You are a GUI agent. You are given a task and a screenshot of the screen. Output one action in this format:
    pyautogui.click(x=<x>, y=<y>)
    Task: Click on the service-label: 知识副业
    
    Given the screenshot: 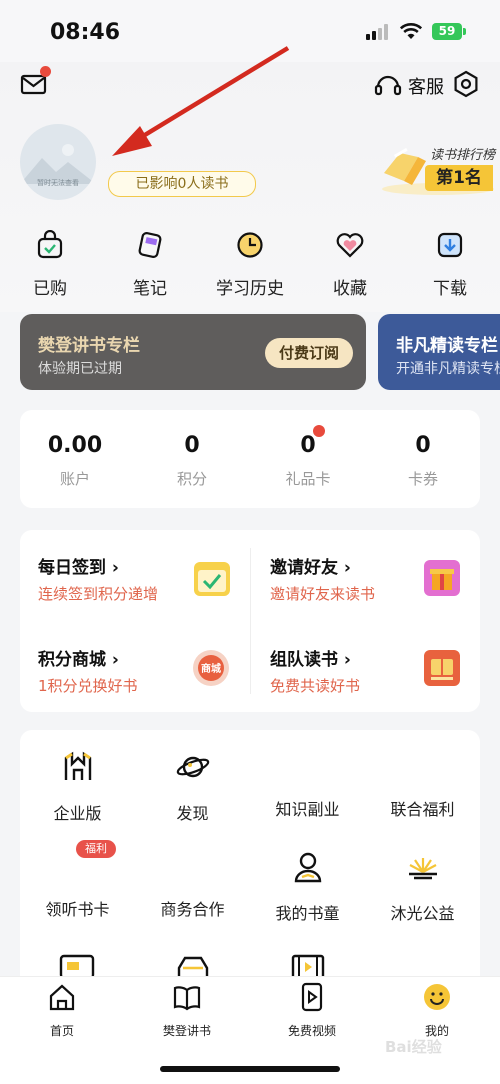 What is the action you would take?
    pyautogui.click(x=307, y=809)
    